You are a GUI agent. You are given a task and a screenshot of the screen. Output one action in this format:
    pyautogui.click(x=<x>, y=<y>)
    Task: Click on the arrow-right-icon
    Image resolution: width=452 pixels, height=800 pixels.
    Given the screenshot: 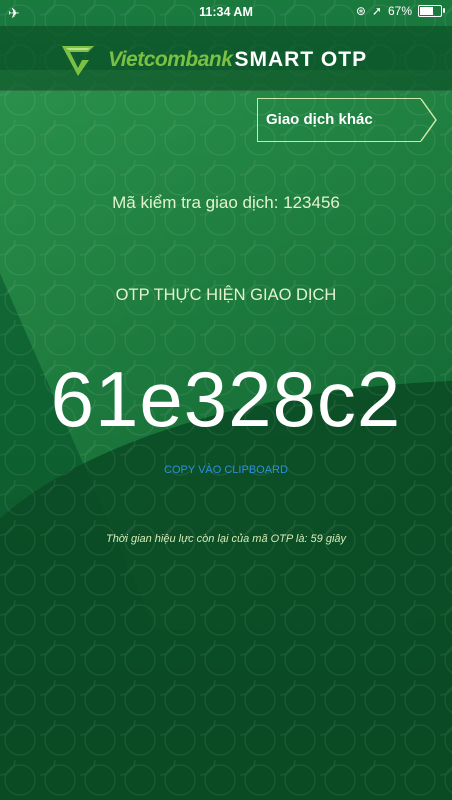 What is the action you would take?
    pyautogui.click(x=428, y=119)
    